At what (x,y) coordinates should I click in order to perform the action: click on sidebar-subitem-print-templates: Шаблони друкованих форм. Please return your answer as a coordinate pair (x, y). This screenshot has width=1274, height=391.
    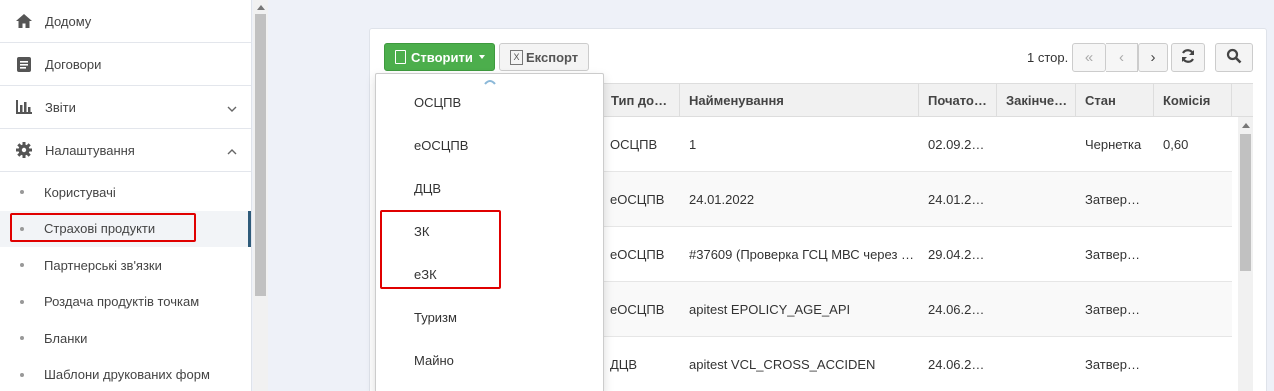
    Looking at the image, I should click on (125, 374).